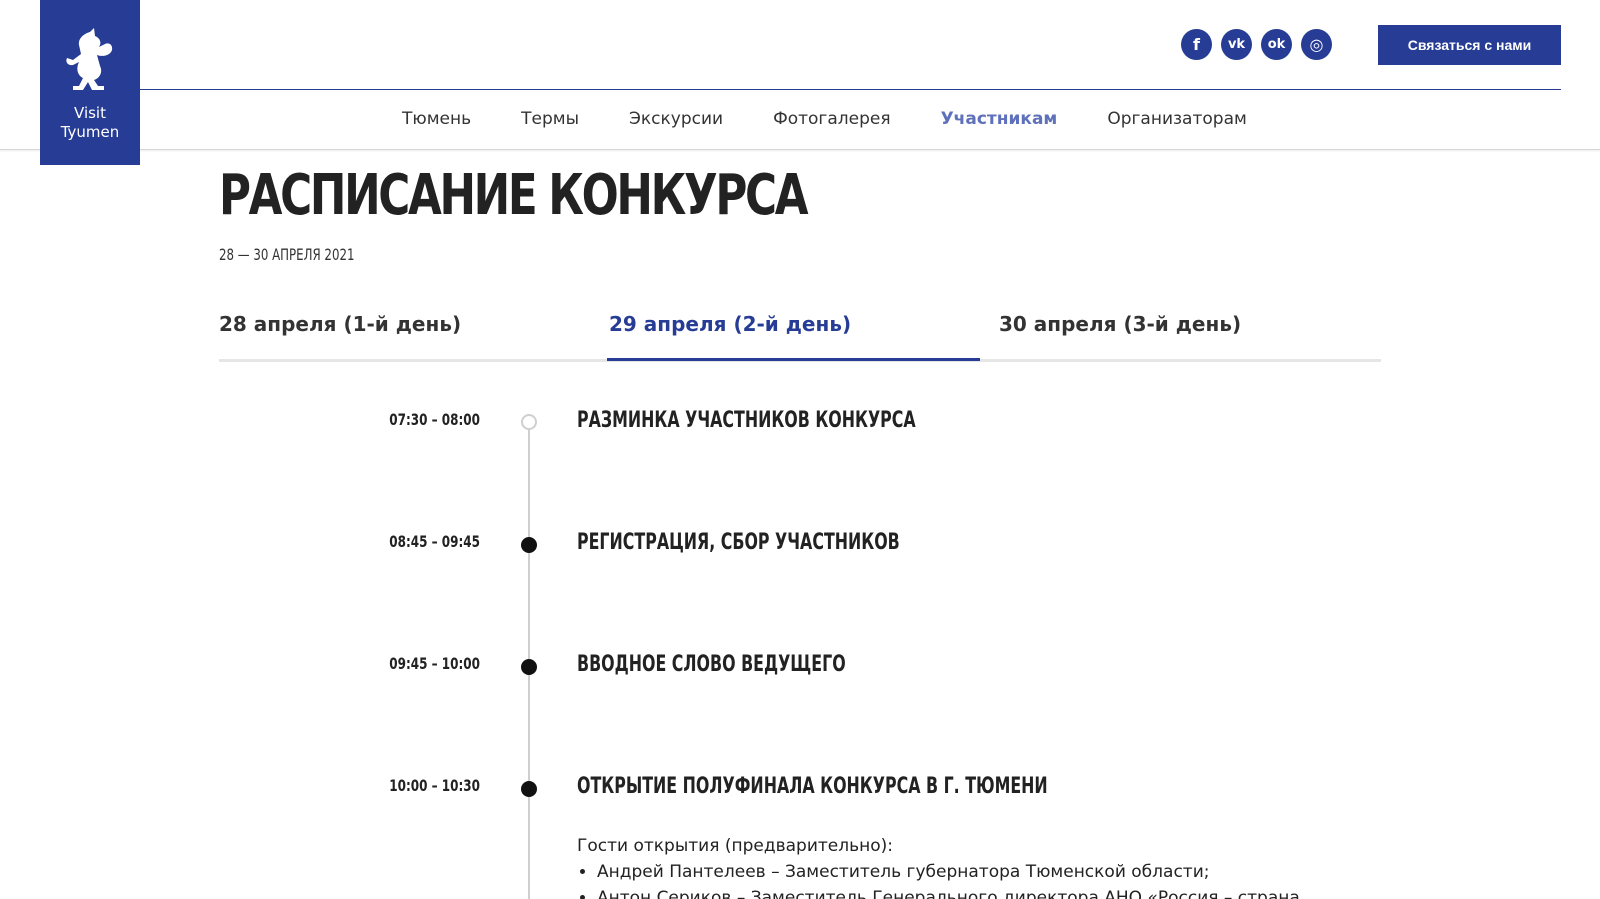 The height and width of the screenshot is (899, 1600). I want to click on header-divider, so click(850, 89).